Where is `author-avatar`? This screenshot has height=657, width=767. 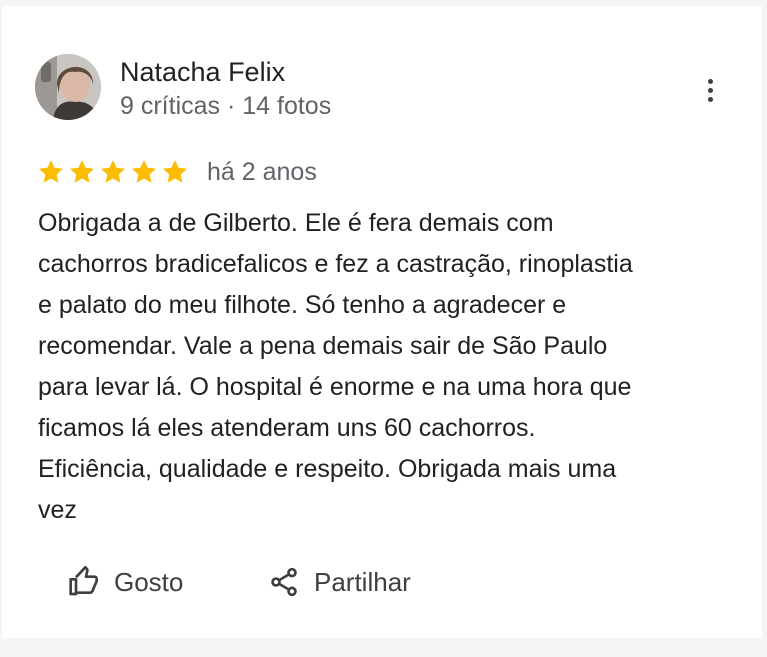
author-avatar is located at coordinates (68, 87).